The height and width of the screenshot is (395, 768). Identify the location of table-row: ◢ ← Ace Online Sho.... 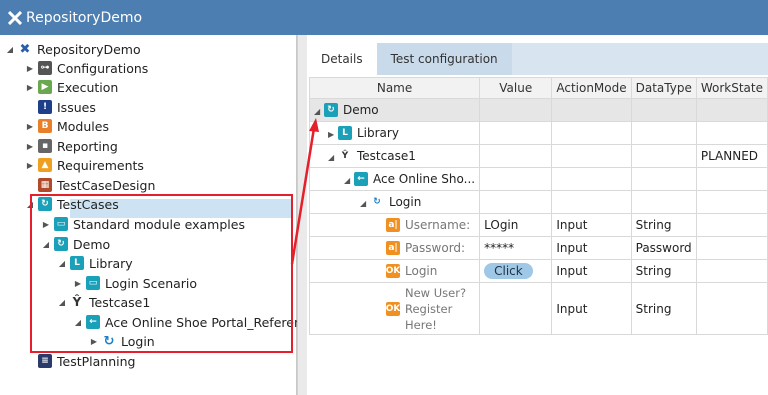
(538, 179).